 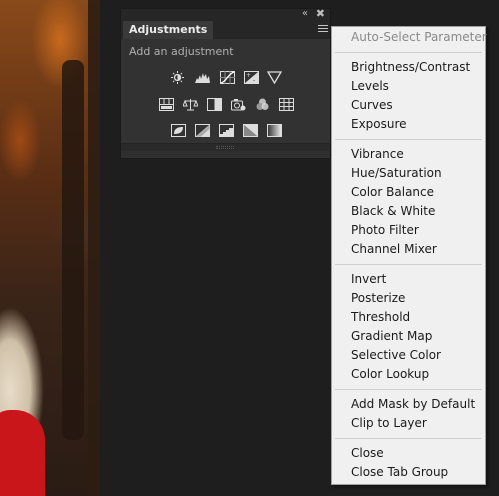 I want to click on close-icon: ✖, so click(x=320, y=14).